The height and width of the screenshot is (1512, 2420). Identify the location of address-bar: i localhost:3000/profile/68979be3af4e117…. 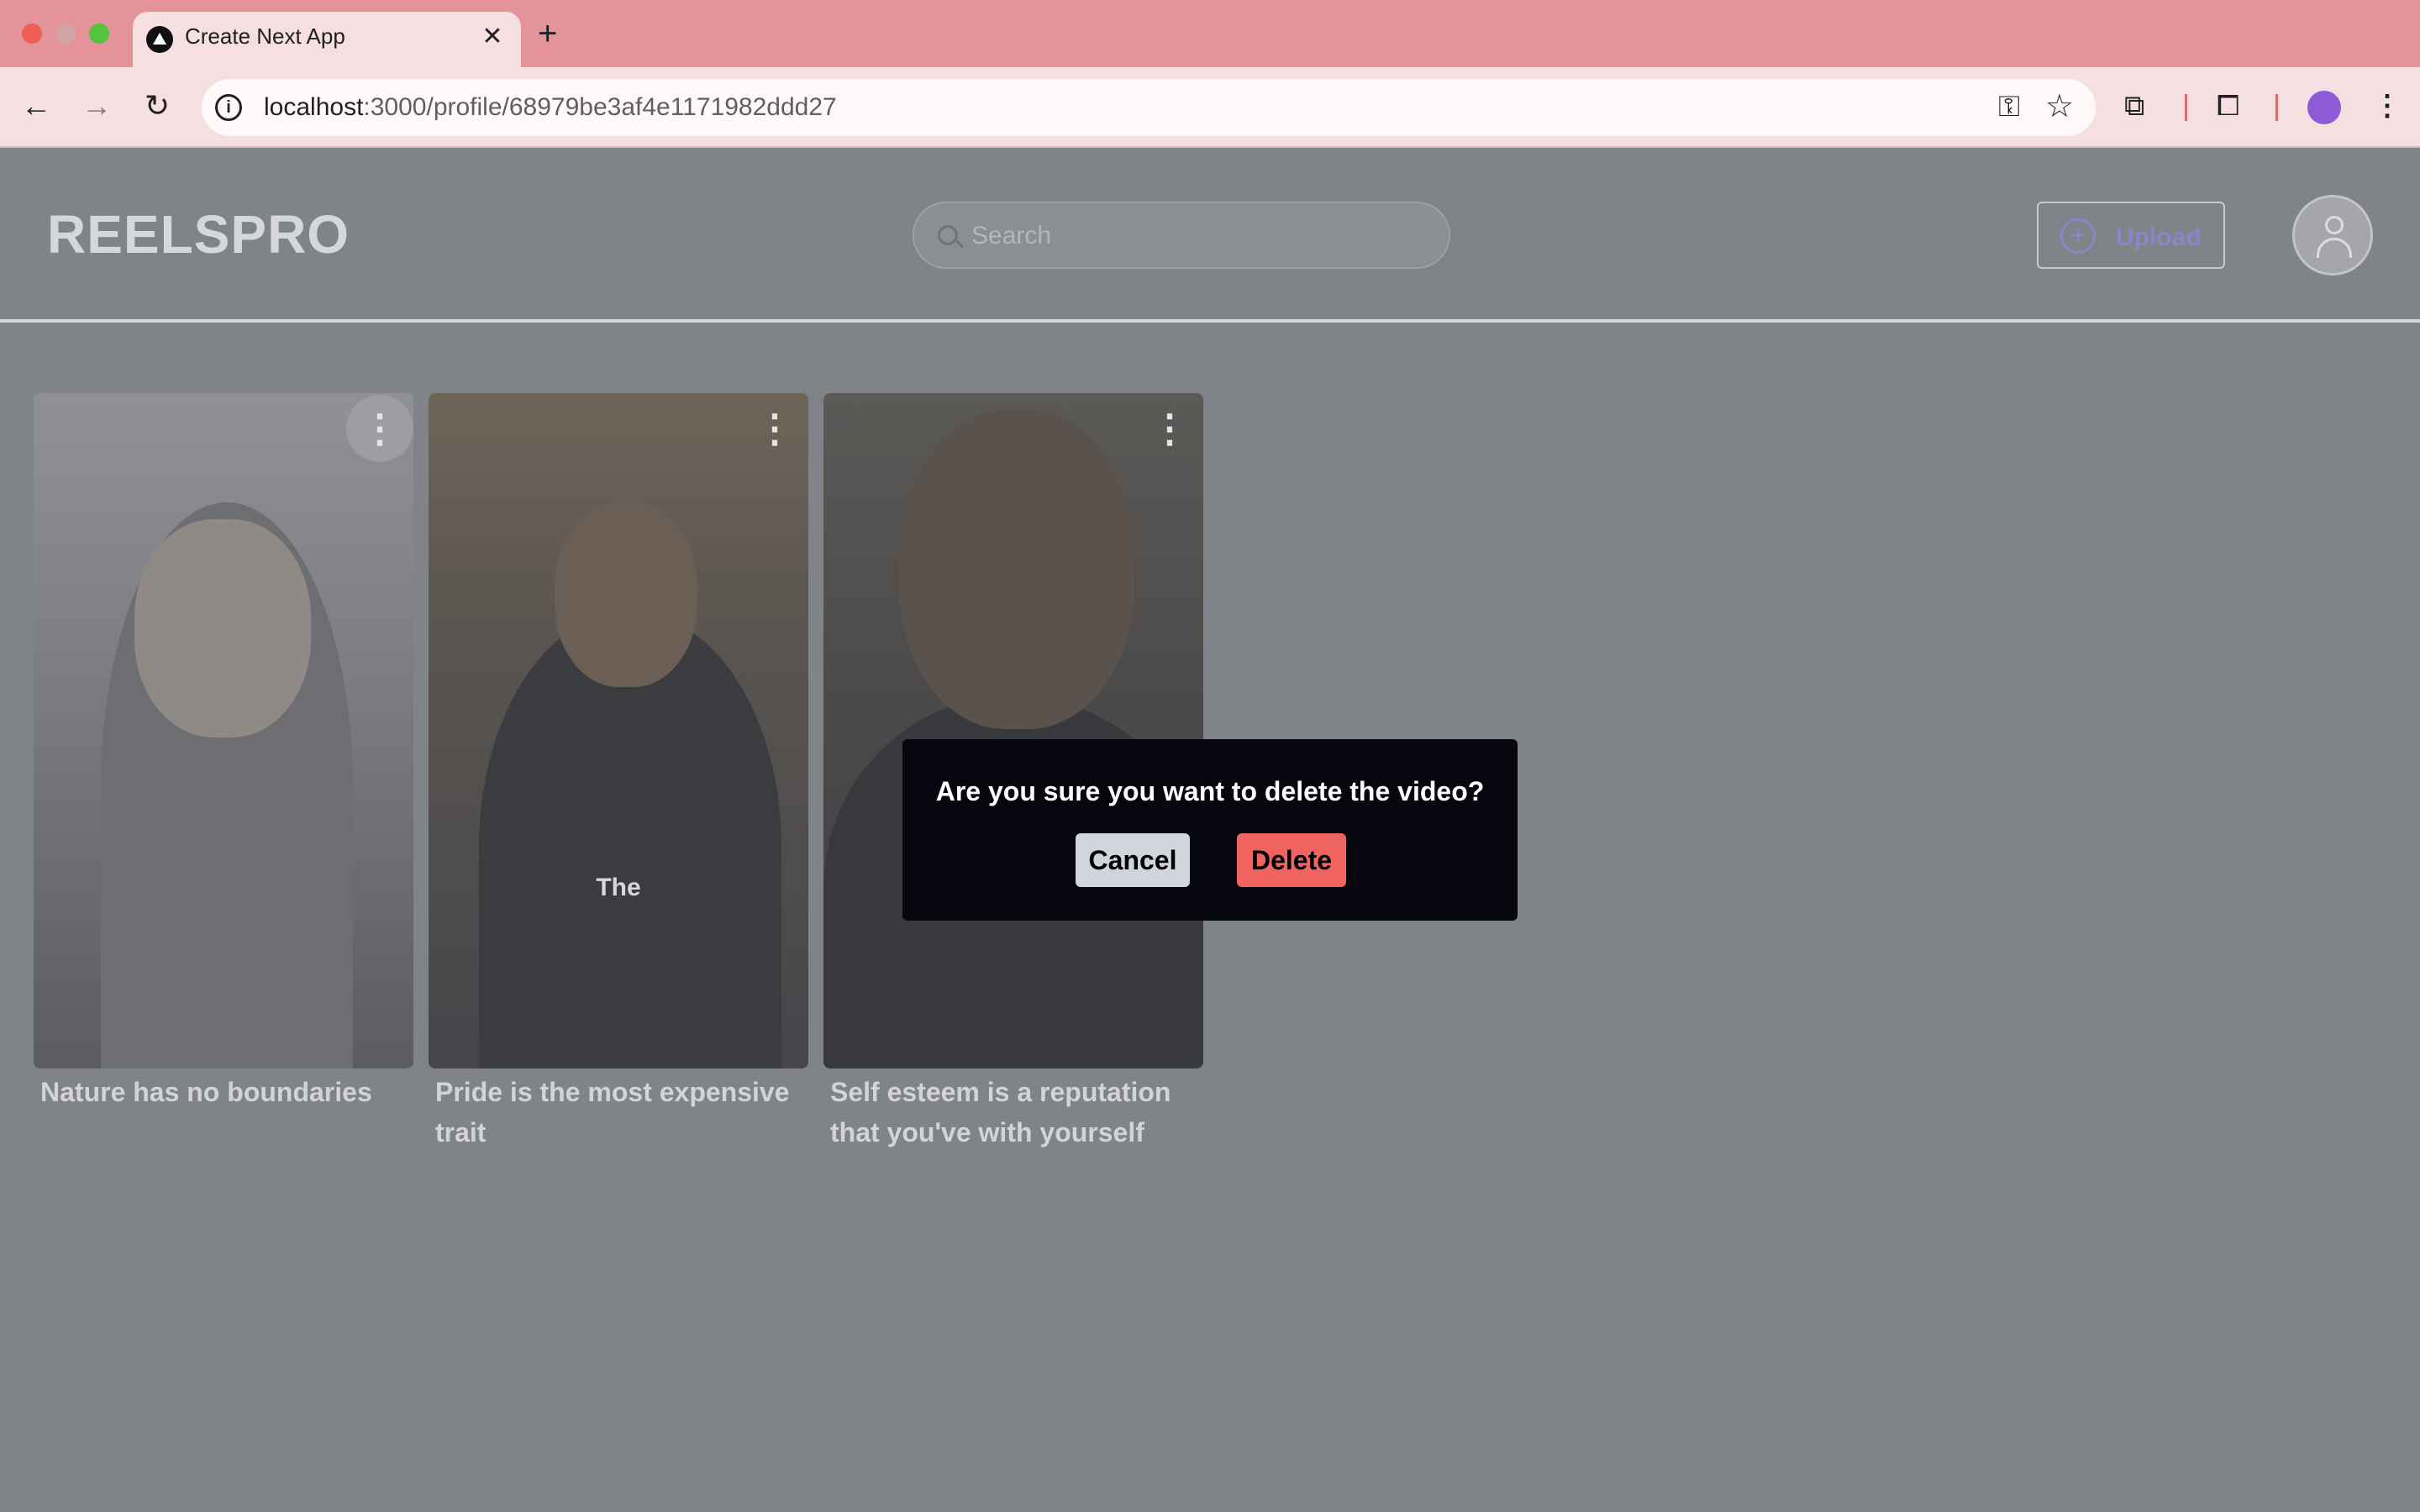
(1149, 107).